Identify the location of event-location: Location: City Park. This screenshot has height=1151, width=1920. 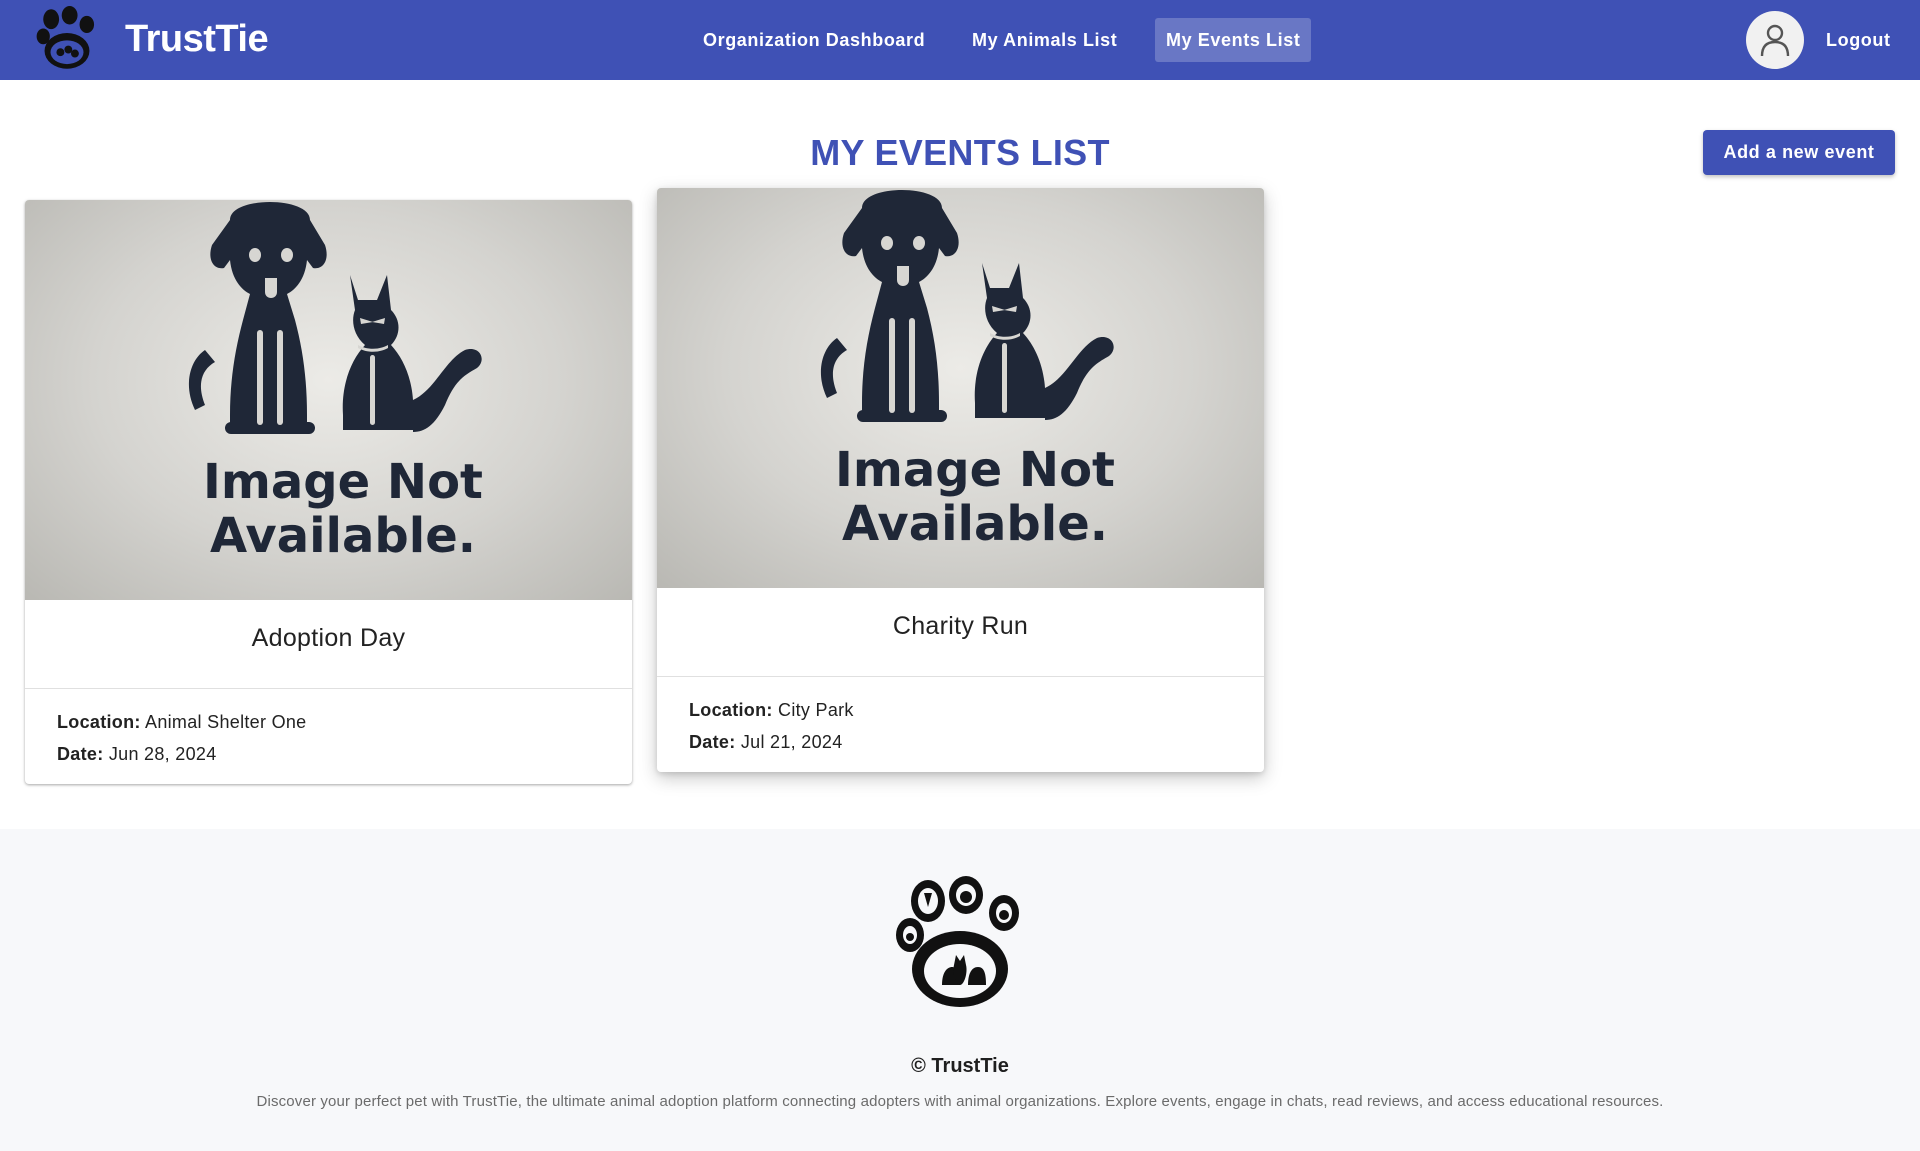
(771, 710).